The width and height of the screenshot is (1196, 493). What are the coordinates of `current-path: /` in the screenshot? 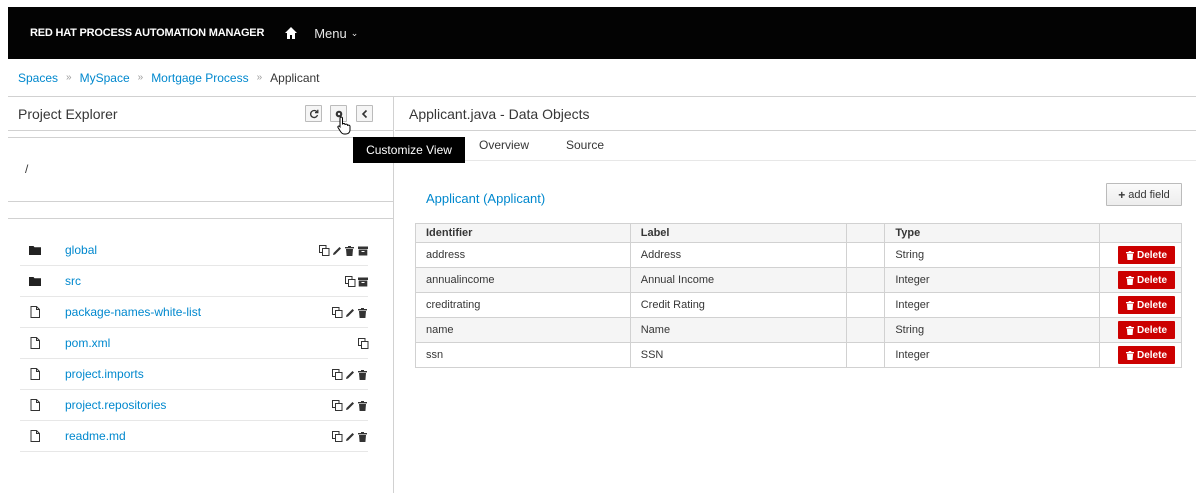 It's located at (27, 169).